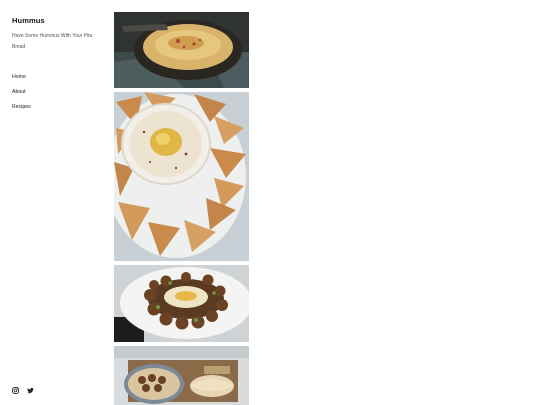 The width and height of the screenshot is (540, 405). Describe the element at coordinates (15, 387) in the screenshot. I see `instagram-icon` at that location.